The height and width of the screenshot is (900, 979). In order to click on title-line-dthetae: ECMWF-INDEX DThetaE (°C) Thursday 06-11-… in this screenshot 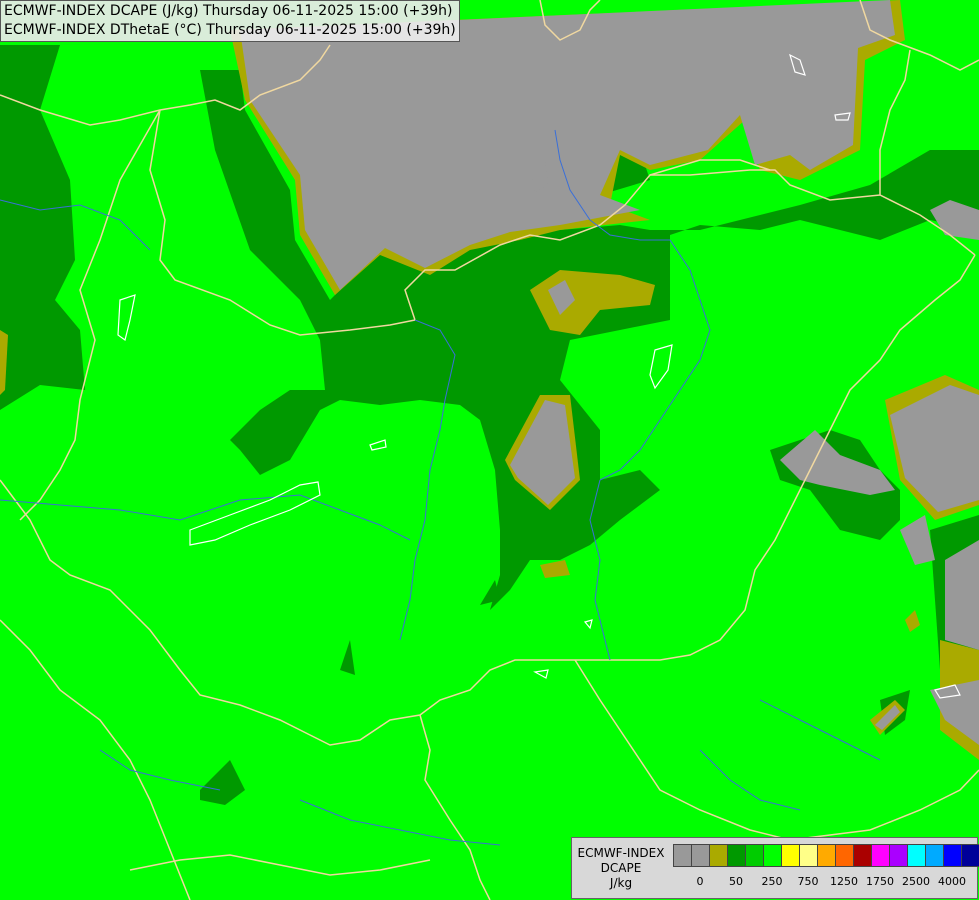, I will do `click(230, 30)`.